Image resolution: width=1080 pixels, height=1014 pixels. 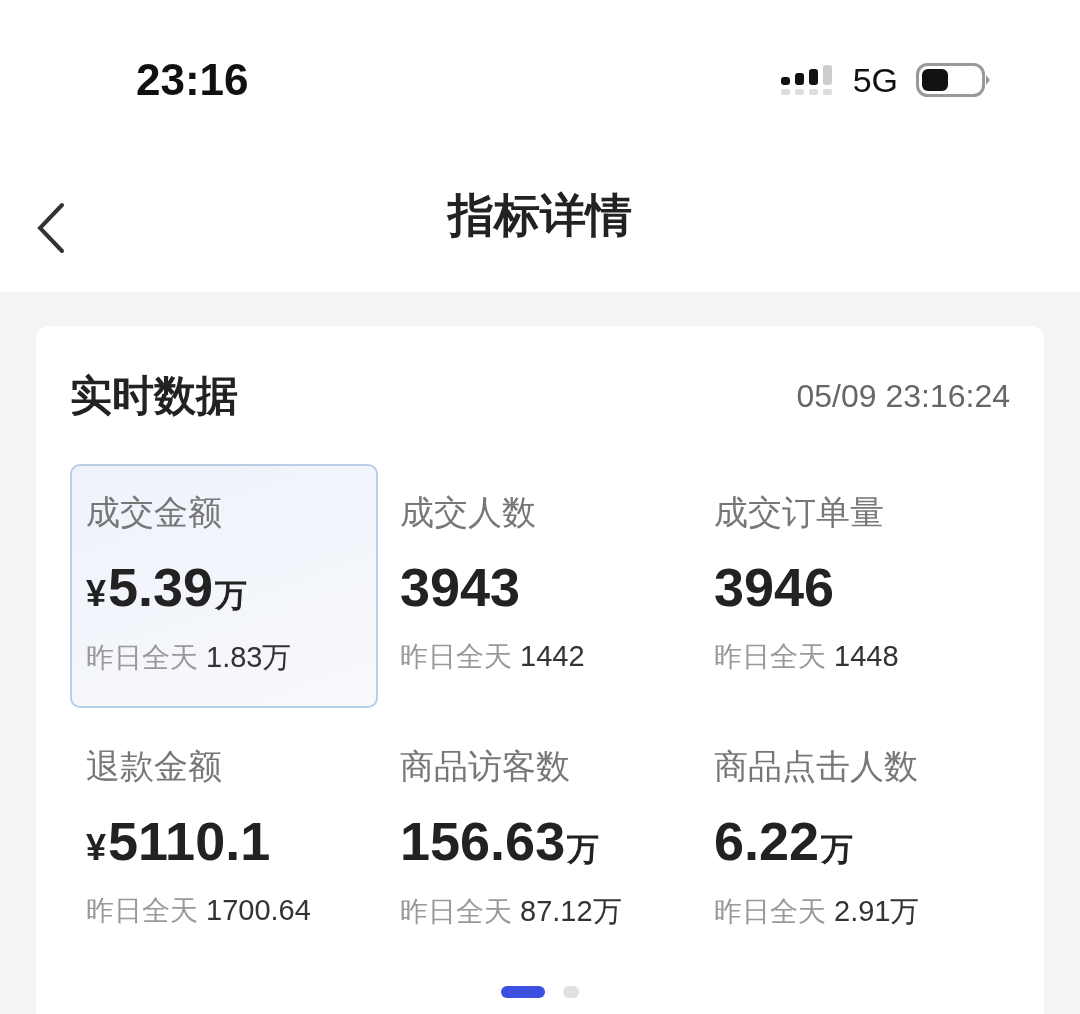 I want to click on metric-value: 5.39, so click(x=161, y=587).